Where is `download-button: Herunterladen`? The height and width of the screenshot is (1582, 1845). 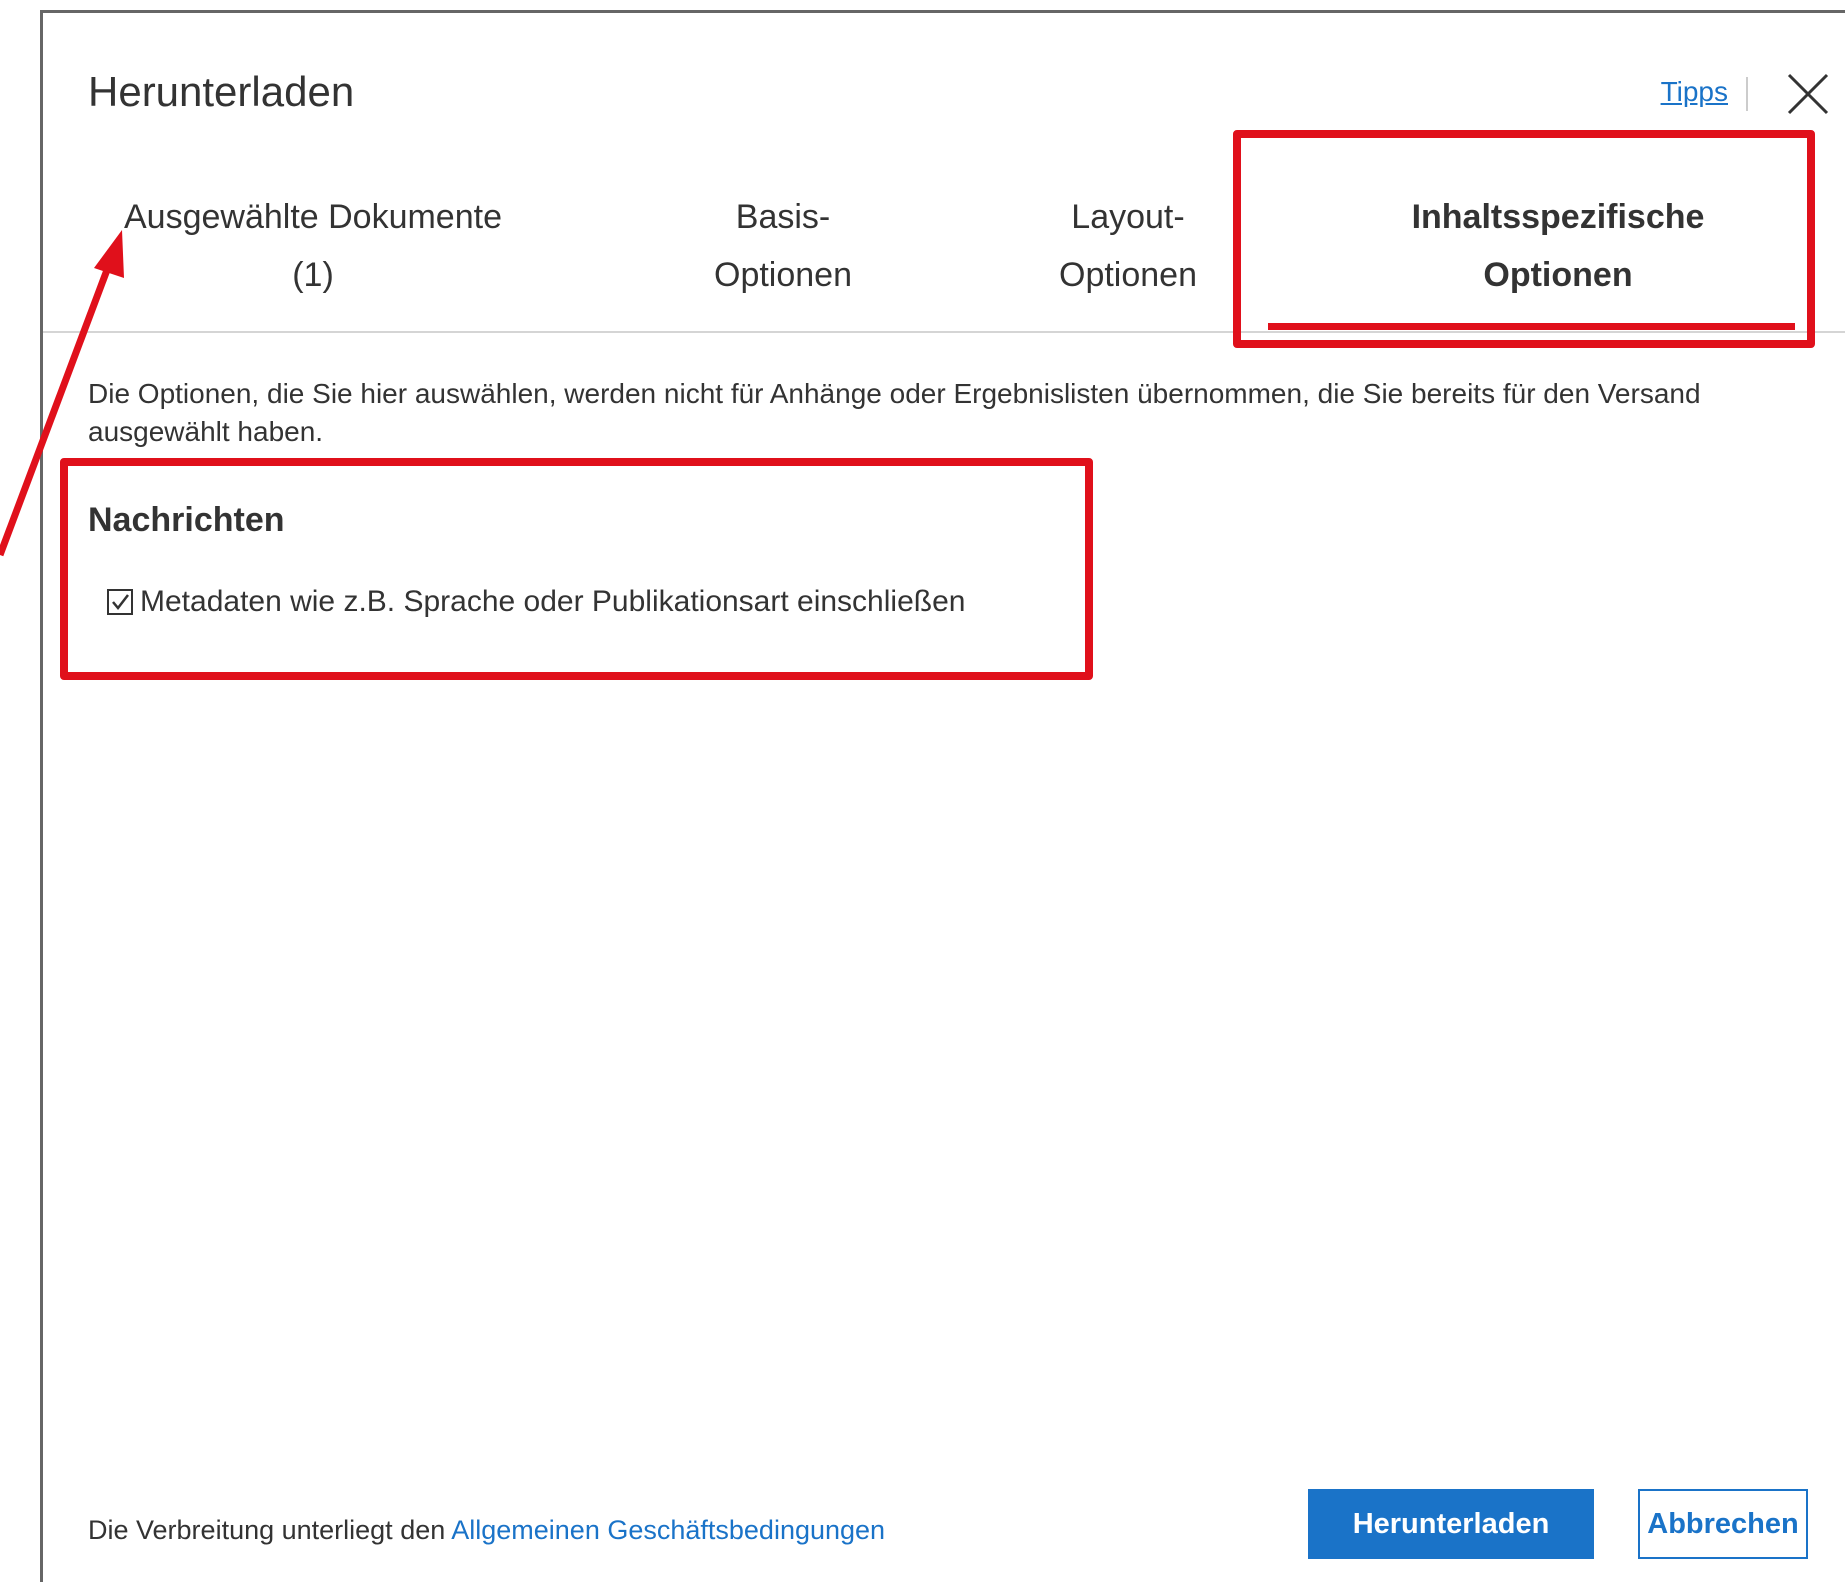
download-button: Herunterladen is located at coordinates (1451, 1524).